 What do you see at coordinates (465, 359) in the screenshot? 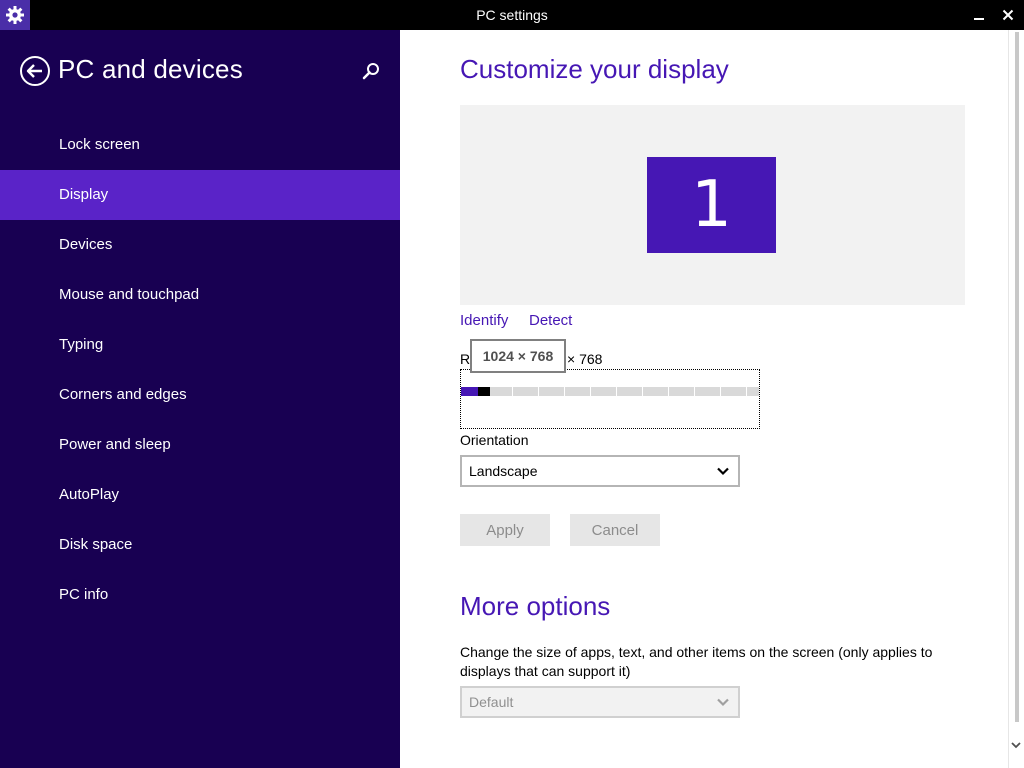
I see `resolution-label-start: R` at bounding box center [465, 359].